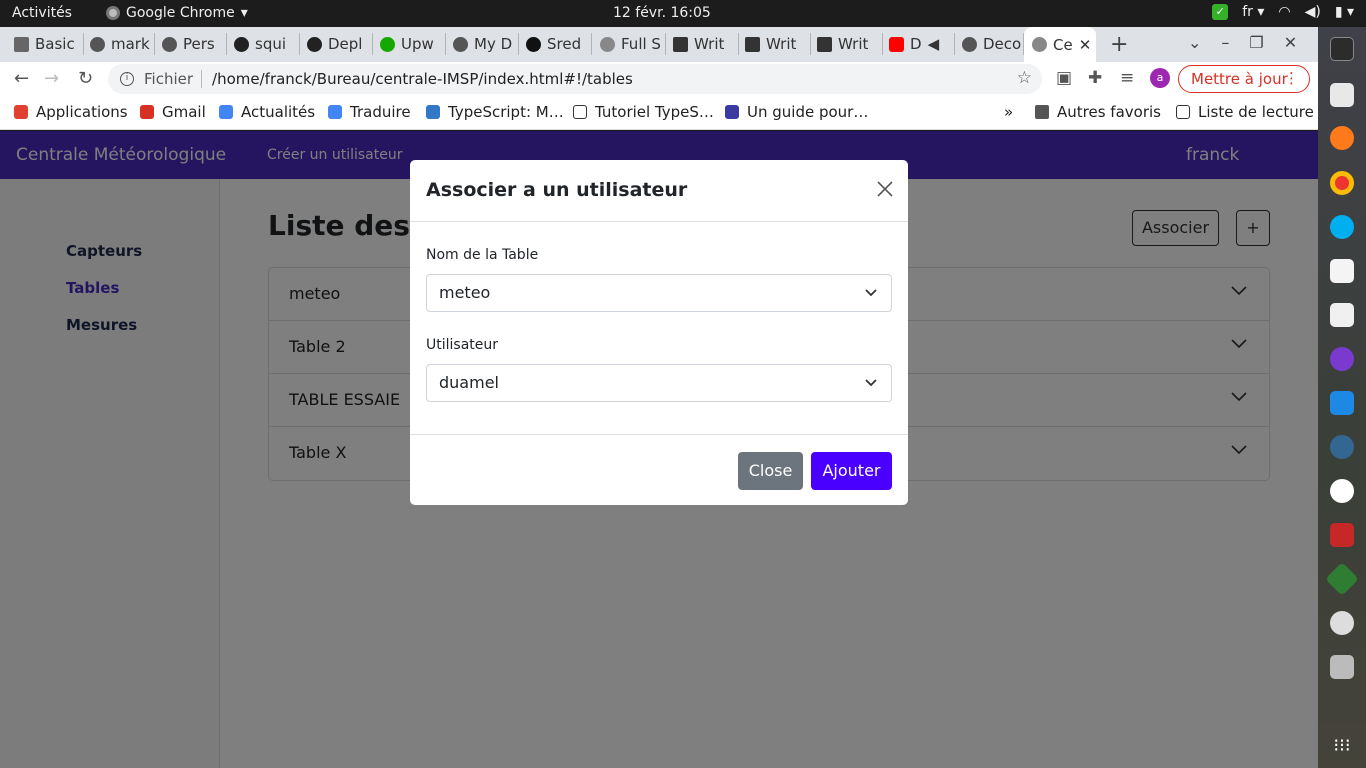 The width and height of the screenshot is (1366, 768). I want to click on mongodb-icon, so click(1342, 491).